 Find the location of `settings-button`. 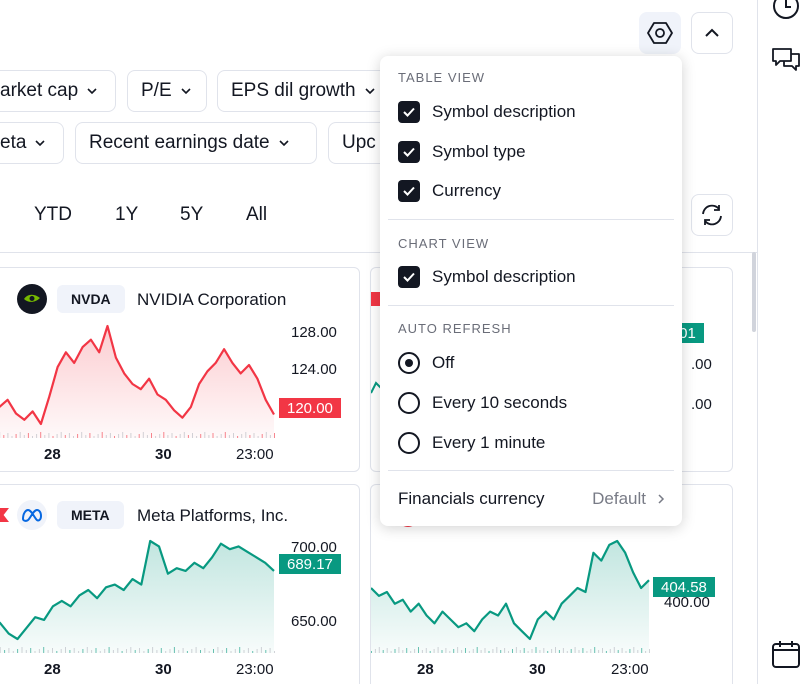

settings-button is located at coordinates (660, 33).